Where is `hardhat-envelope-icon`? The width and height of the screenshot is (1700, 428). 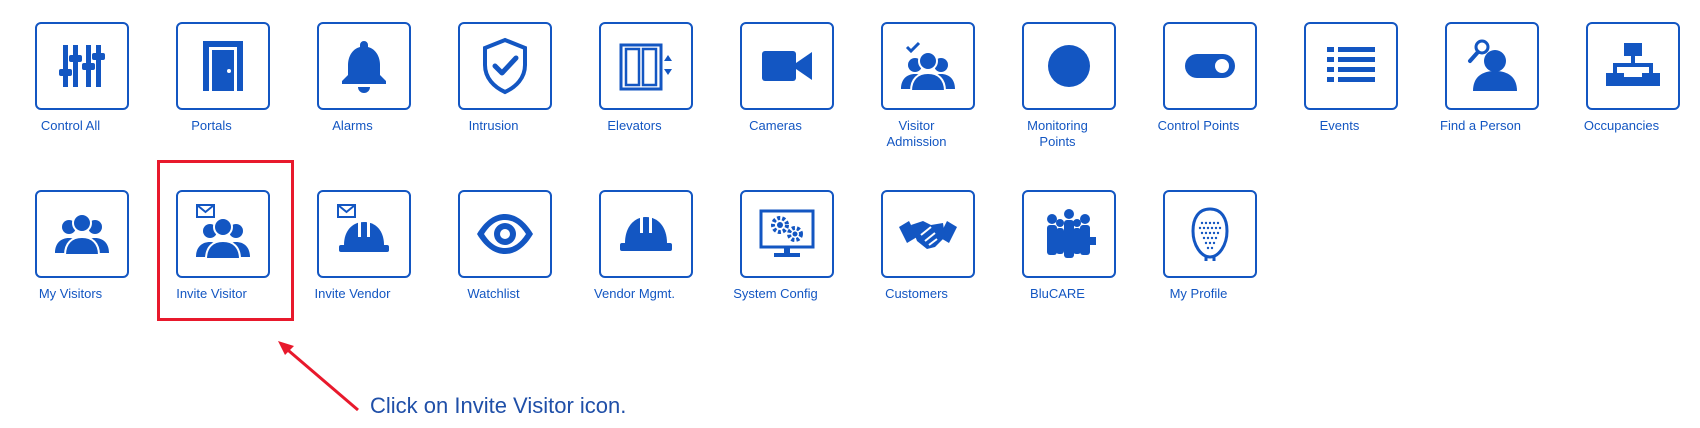 hardhat-envelope-icon is located at coordinates (363, 228).